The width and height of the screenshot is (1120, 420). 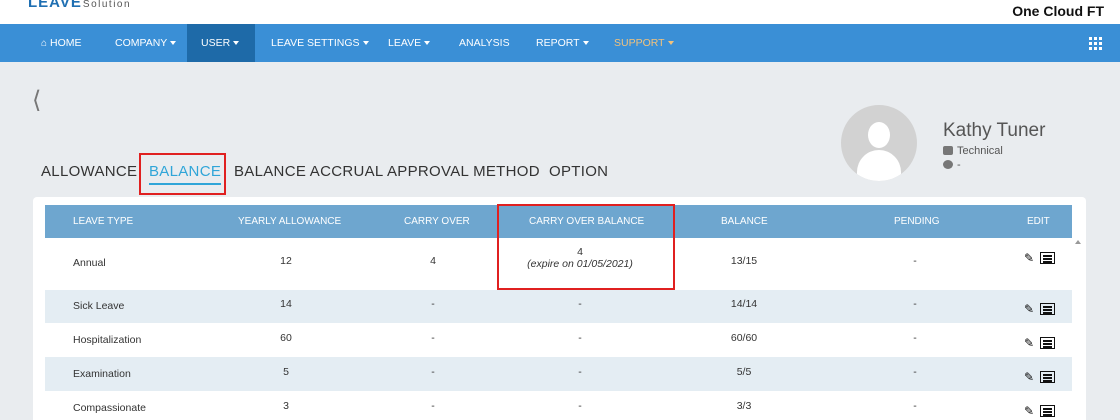 I want to click on cell-leave-type: Examination, so click(x=102, y=374).